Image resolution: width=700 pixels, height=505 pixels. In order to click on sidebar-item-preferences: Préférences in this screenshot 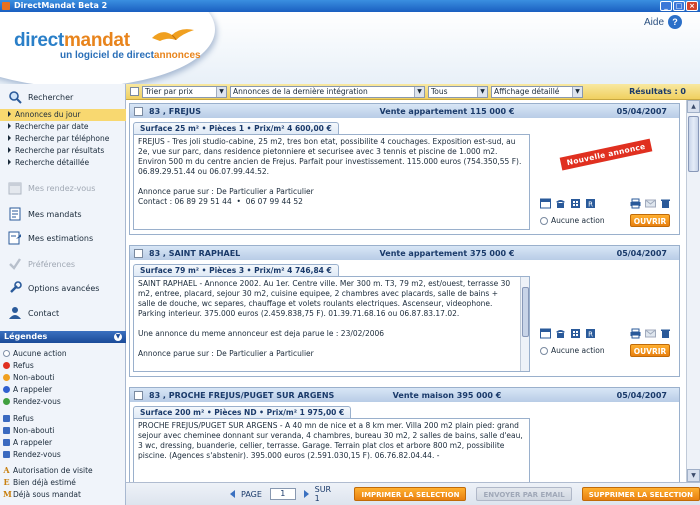, I will do `click(63, 264)`.